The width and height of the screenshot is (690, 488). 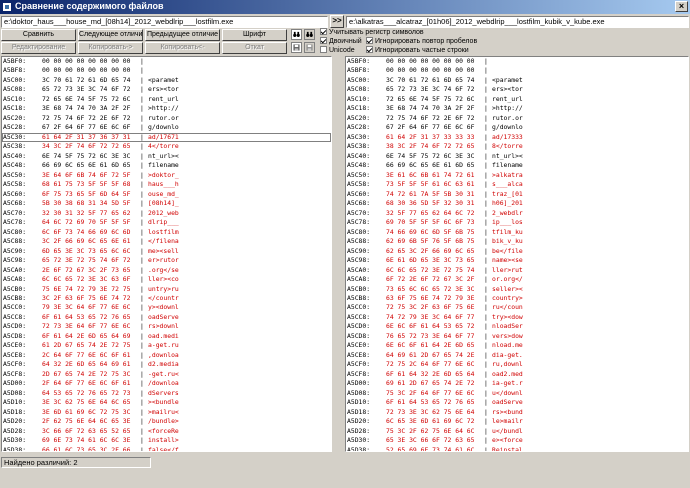 I want to click on hex-row: A5D38: 66 61 6C 73 65 3C 2F 66 | false</f, so click(x=166, y=448).